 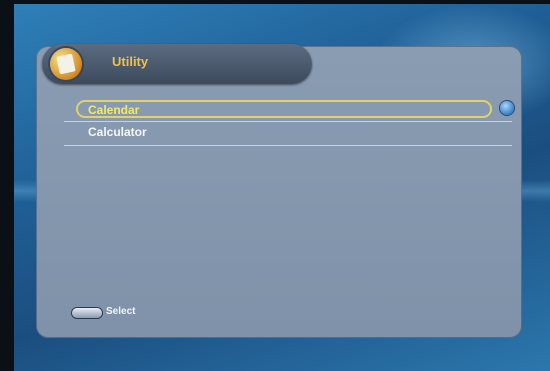 I want to click on utility-icon, so click(x=66, y=64).